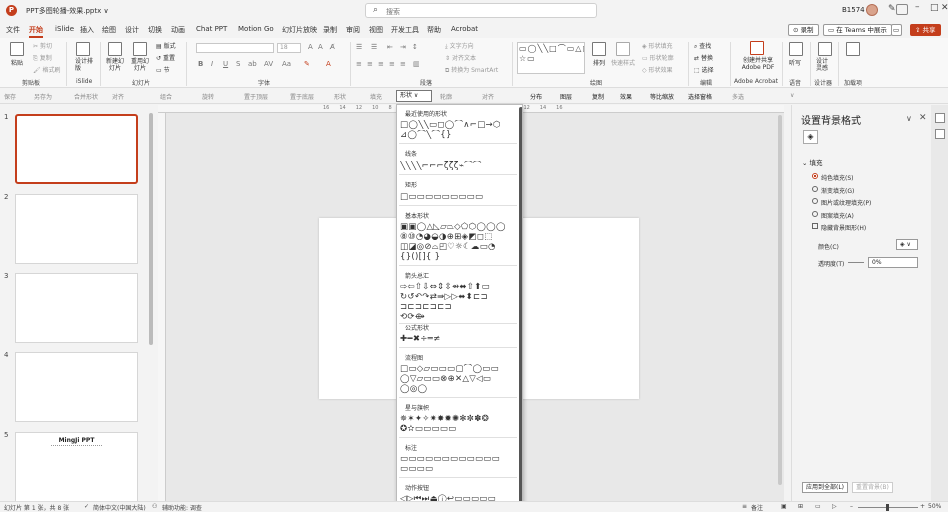  Describe the element at coordinates (208, 96) in the screenshot. I see `quick-tool: 旋转` at that location.